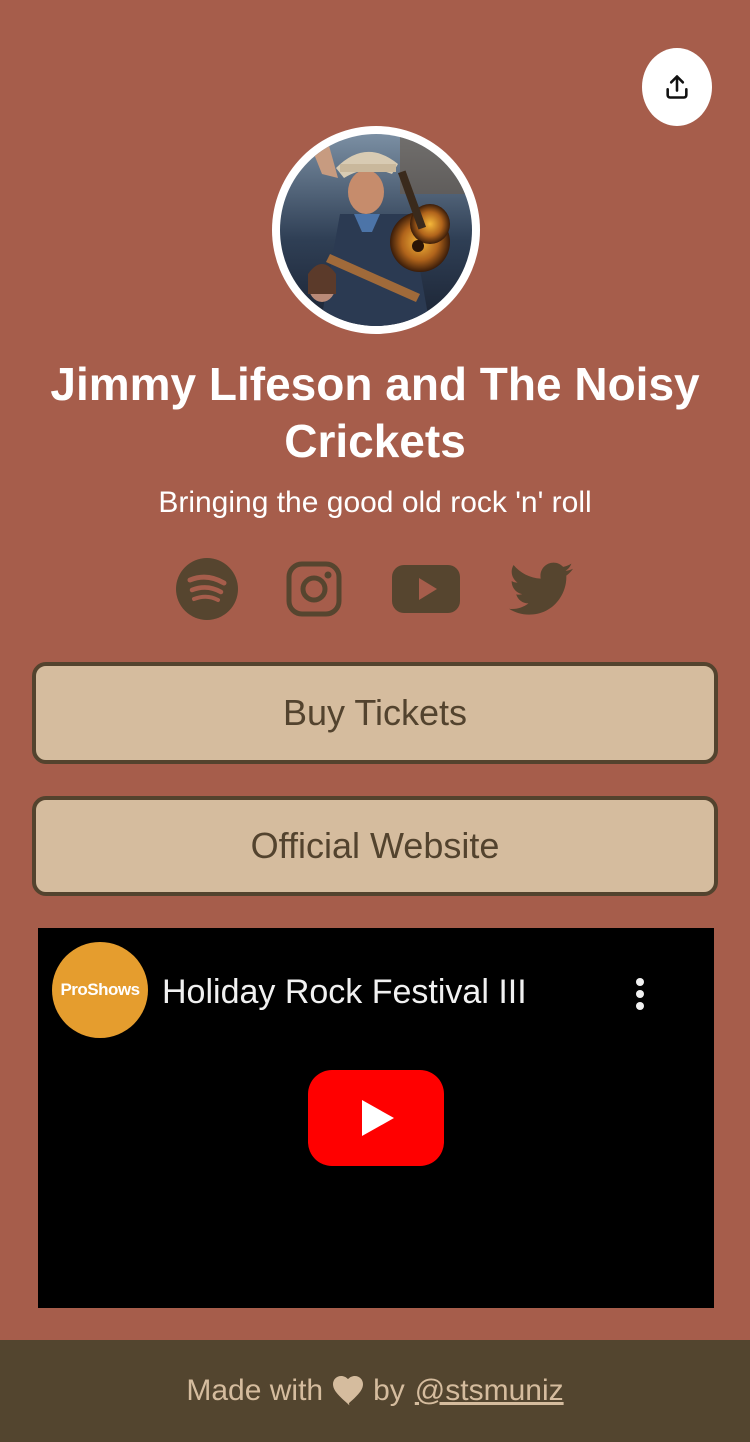 The width and height of the screenshot is (750, 1442). What do you see at coordinates (100, 990) in the screenshot?
I see `channel-logo: ProShows` at bounding box center [100, 990].